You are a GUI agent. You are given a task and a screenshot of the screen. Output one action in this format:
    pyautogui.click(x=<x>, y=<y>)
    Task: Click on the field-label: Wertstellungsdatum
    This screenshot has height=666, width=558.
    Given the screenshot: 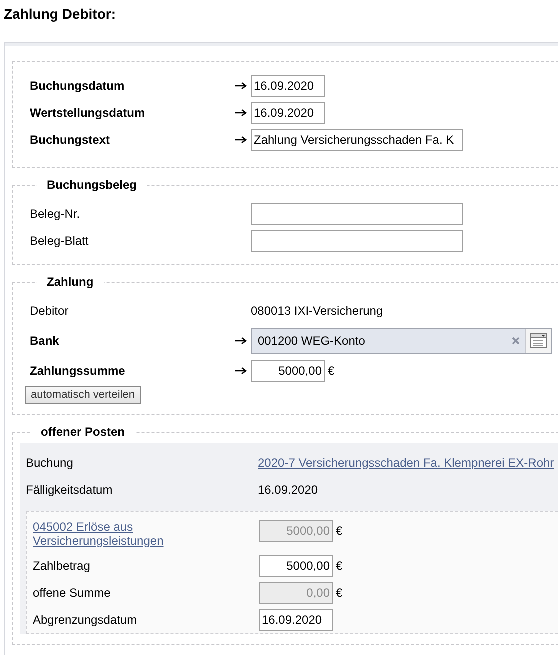 What is the action you would take?
    pyautogui.click(x=88, y=113)
    